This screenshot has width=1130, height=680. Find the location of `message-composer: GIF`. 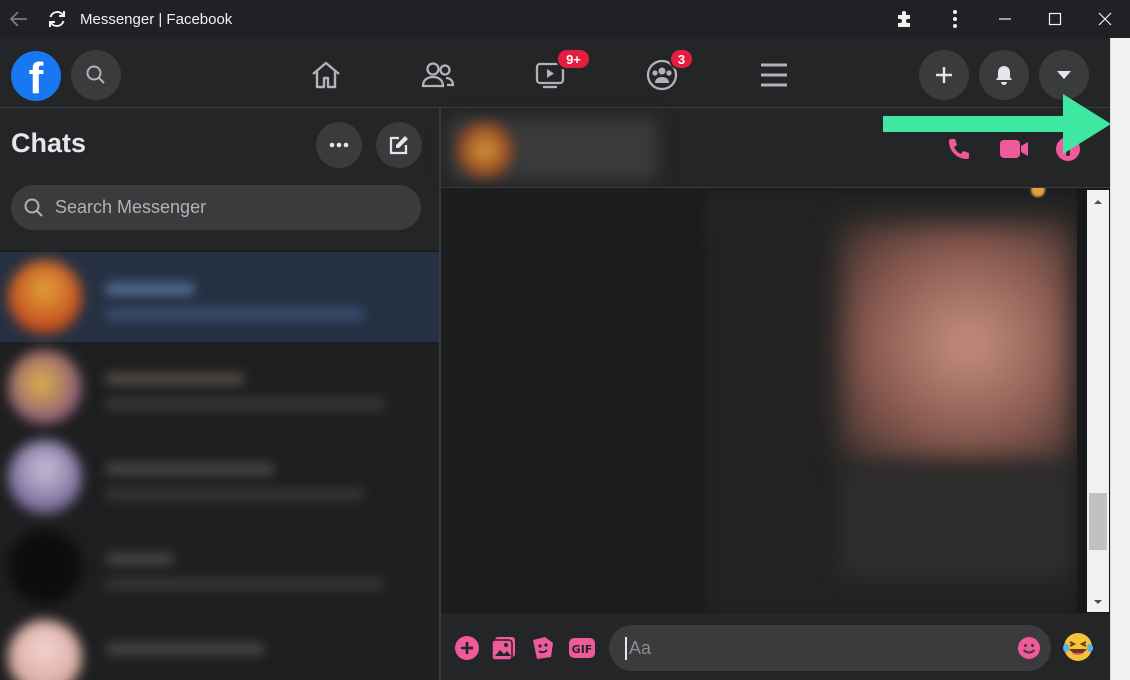

message-composer: GIF is located at coordinates (775, 646).